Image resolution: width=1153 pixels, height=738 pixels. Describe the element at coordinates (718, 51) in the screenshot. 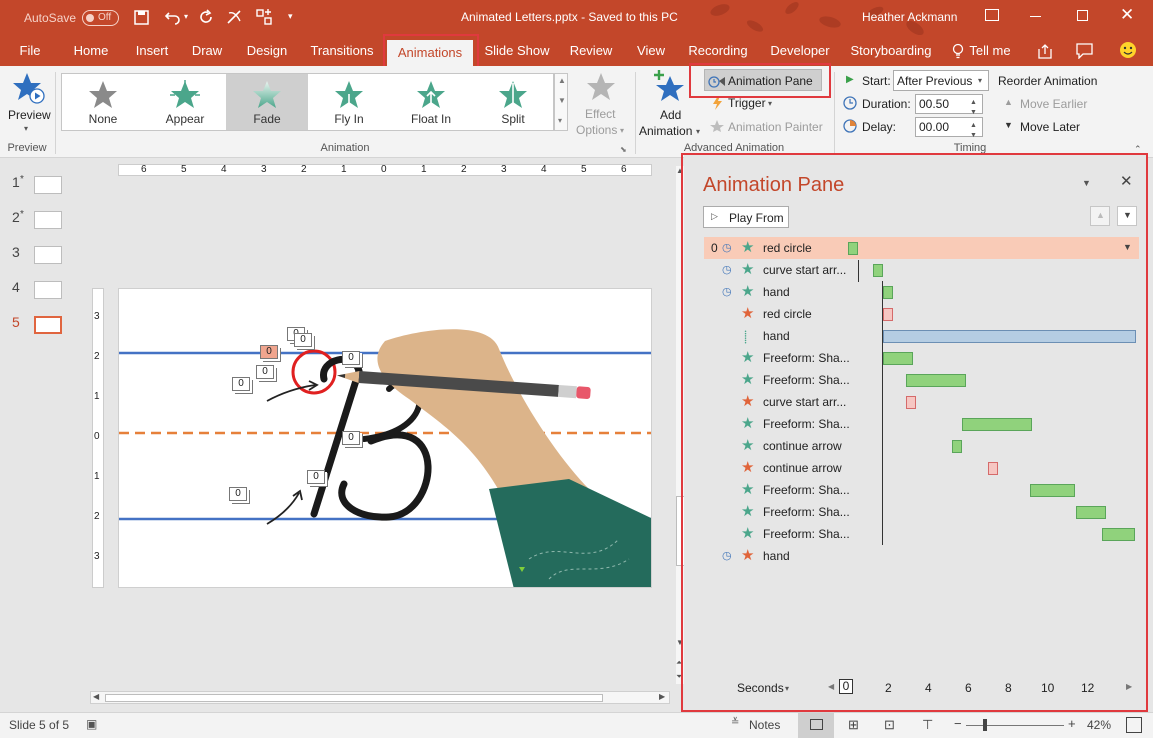

I see `tab-recording: Recording` at that location.